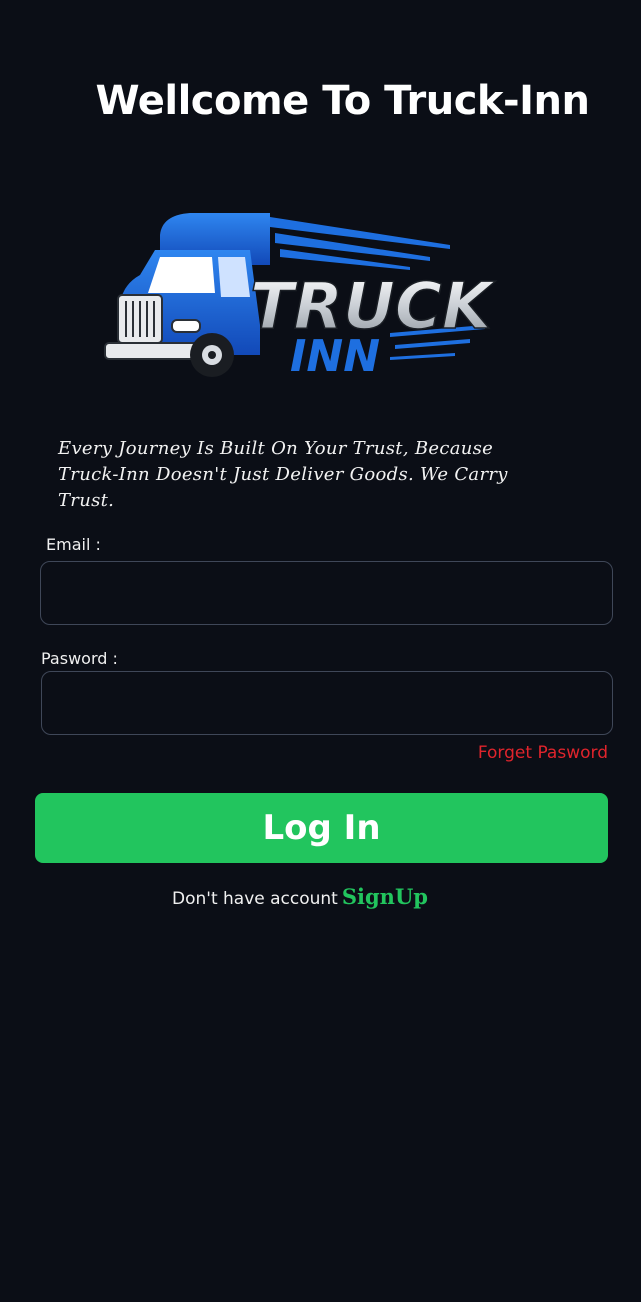 This screenshot has height=1302, width=641. I want to click on logo-word-inn: INN, so click(335, 356).